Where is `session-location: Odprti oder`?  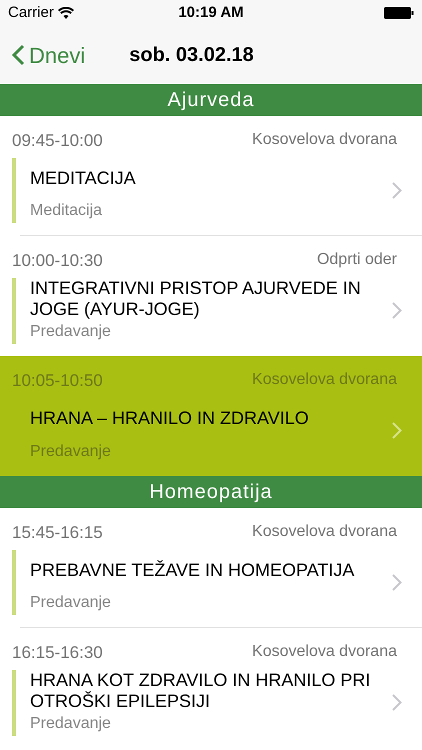 session-location: Odprti oder is located at coordinates (356, 260).